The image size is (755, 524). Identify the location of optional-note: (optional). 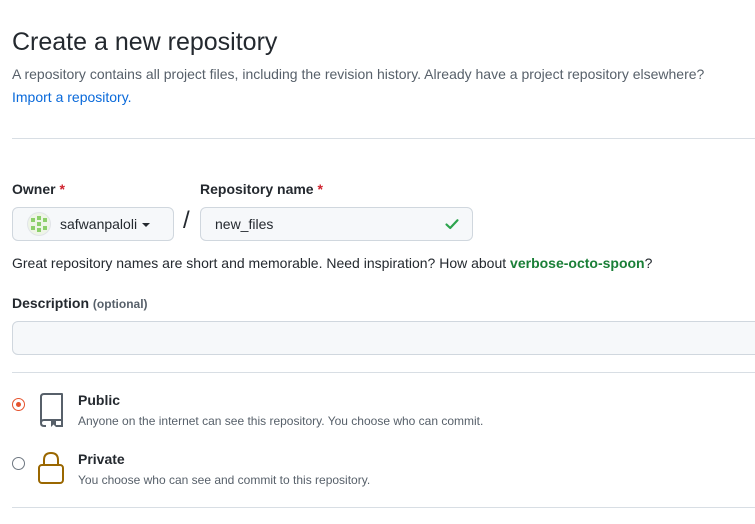
(120, 304).